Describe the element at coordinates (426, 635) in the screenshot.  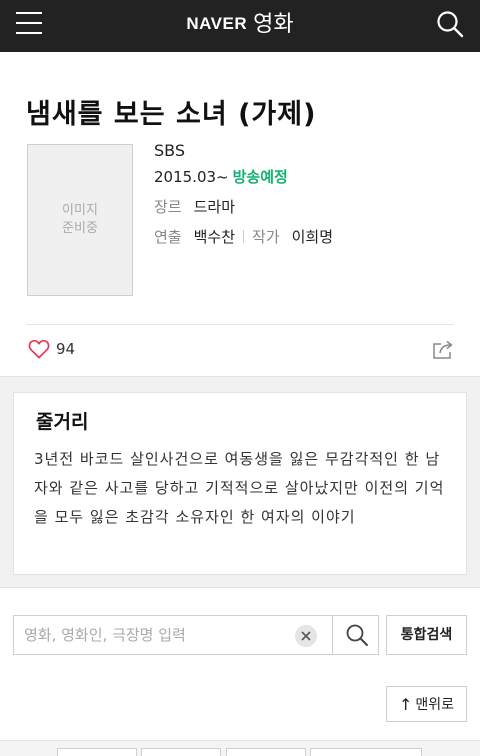
I see `total-search-button: 통합검색` at that location.